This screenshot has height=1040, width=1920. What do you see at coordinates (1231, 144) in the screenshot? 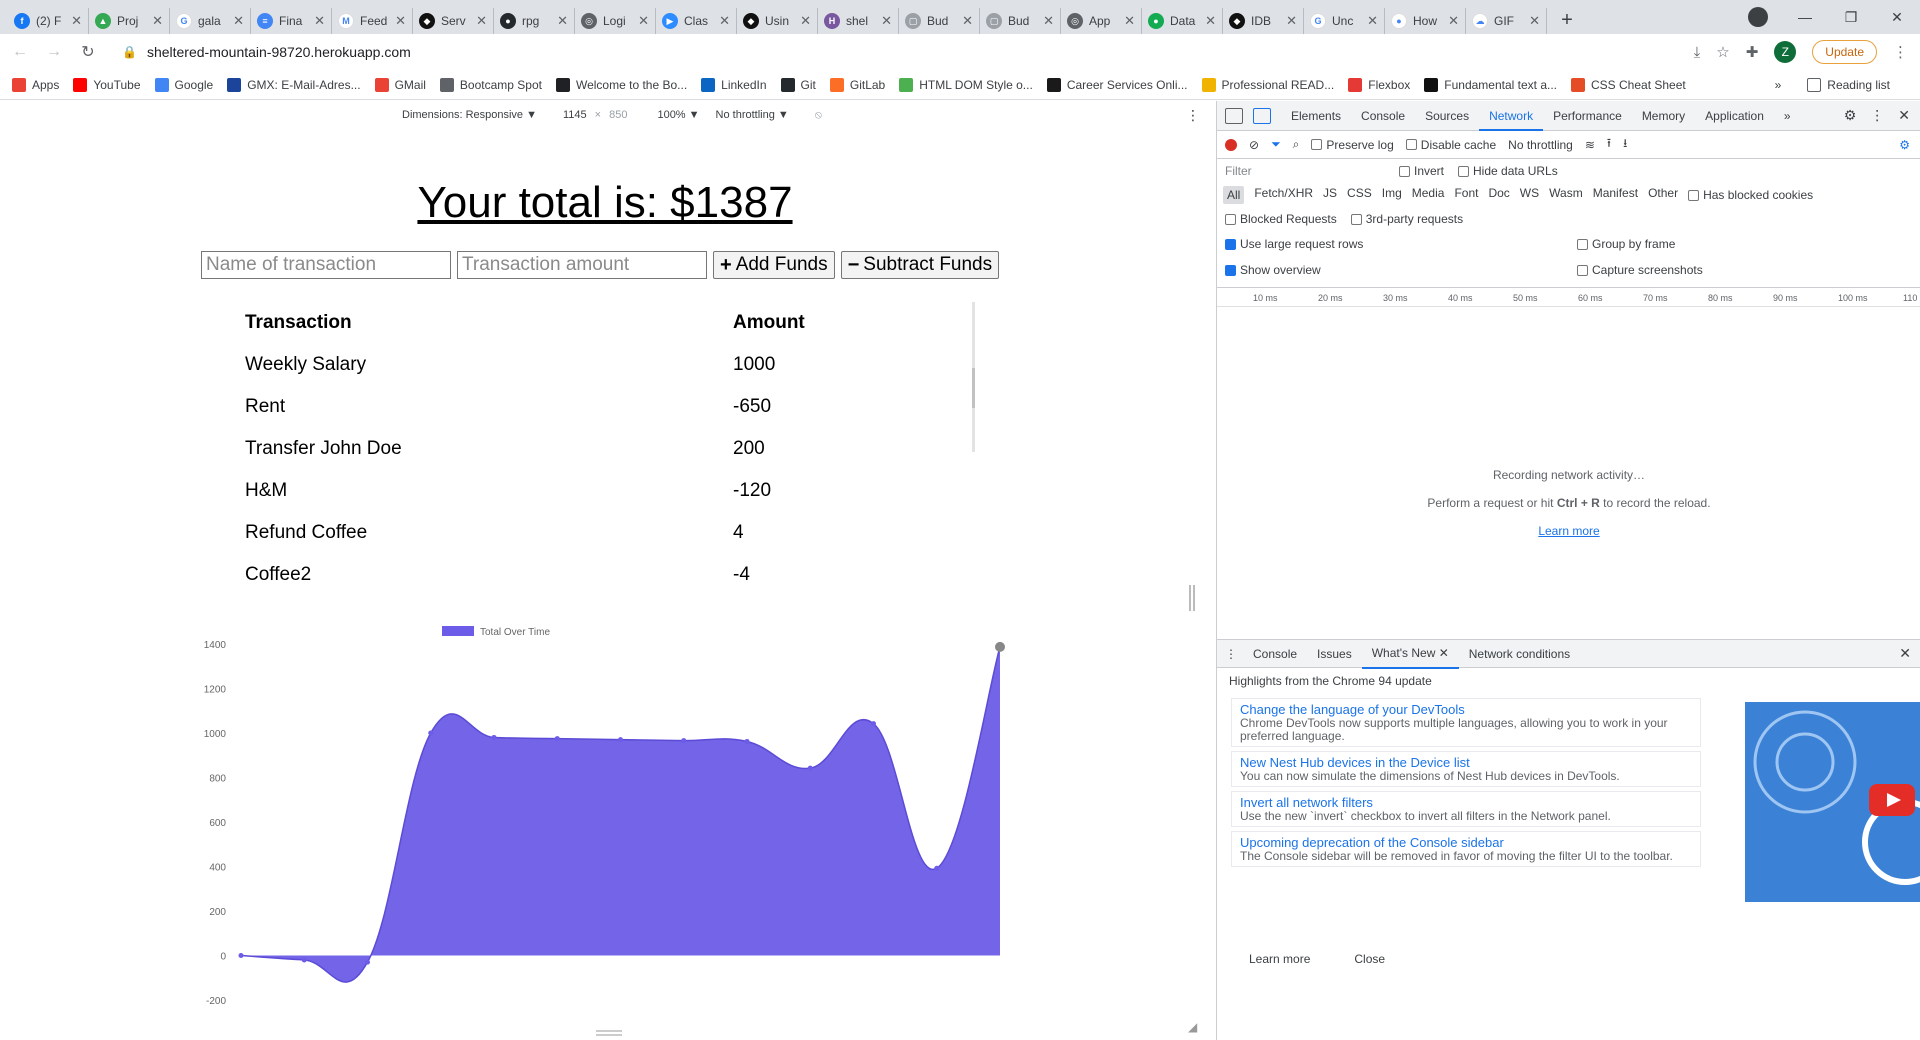
I see `record-icon` at bounding box center [1231, 144].